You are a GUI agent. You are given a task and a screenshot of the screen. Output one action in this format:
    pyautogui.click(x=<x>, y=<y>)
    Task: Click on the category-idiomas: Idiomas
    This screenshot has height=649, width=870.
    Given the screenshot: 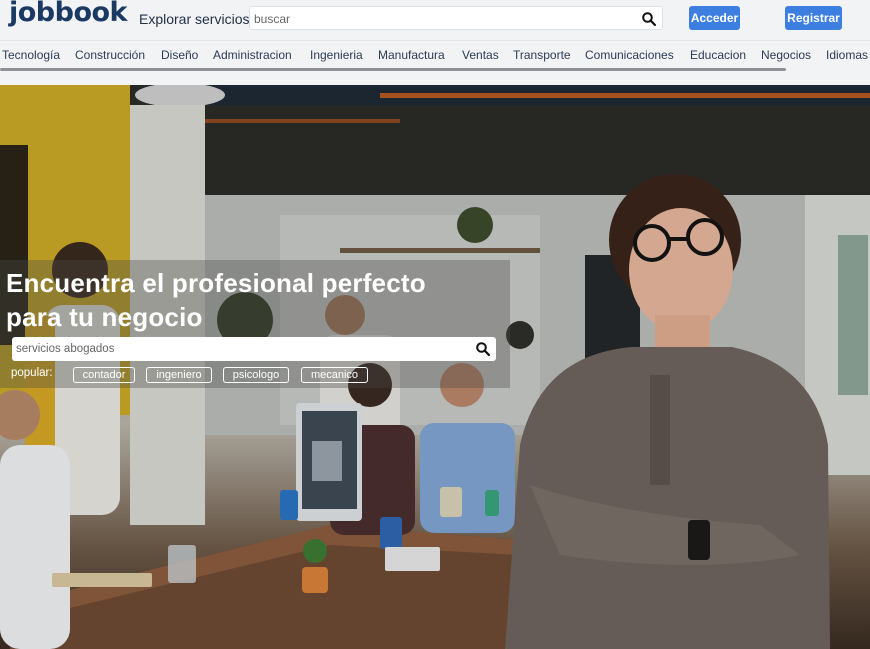 What is the action you would take?
    pyautogui.click(x=847, y=55)
    